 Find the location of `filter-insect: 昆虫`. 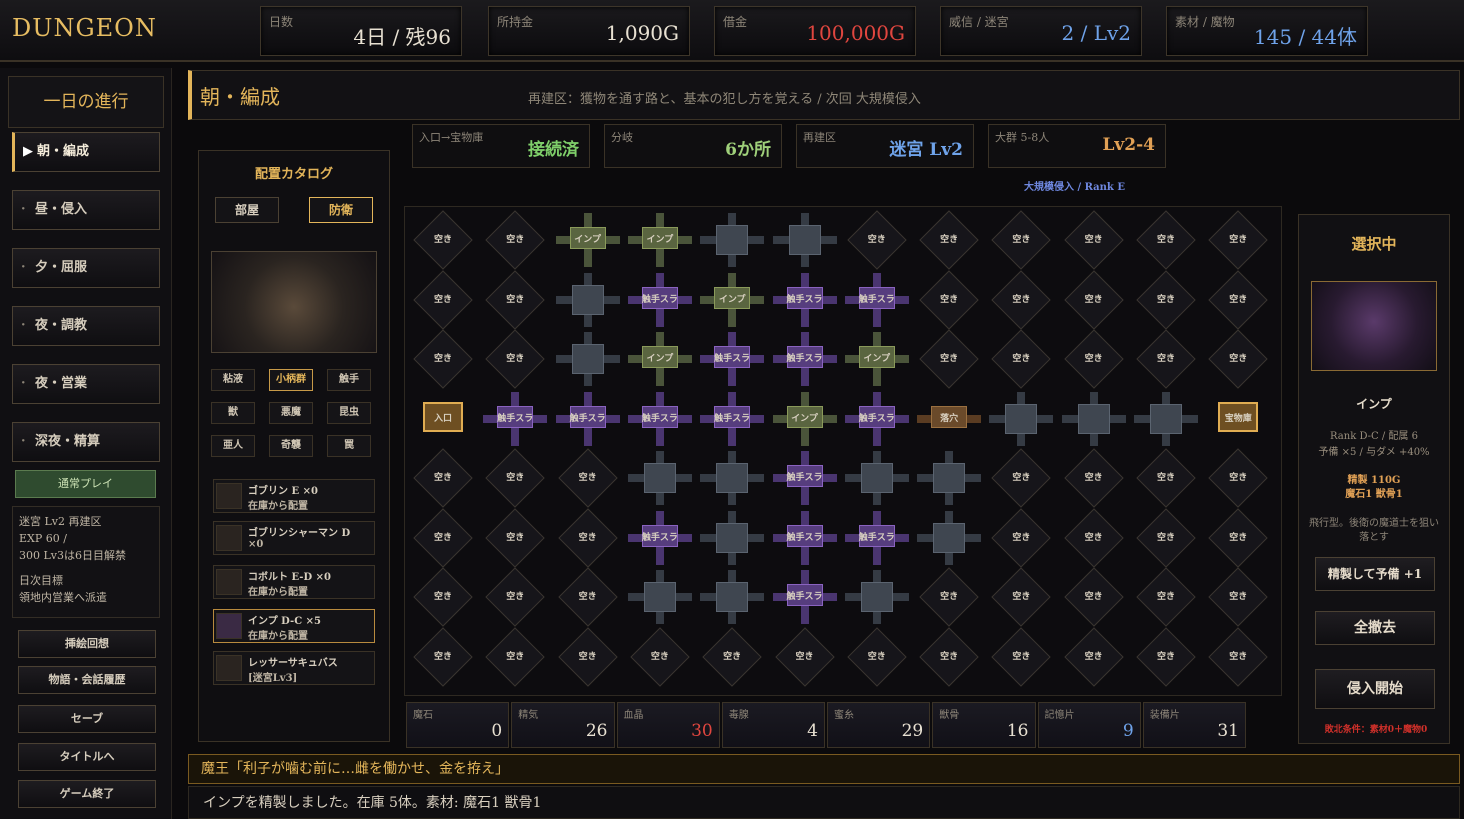

filter-insect: 昆虫 is located at coordinates (349, 413).